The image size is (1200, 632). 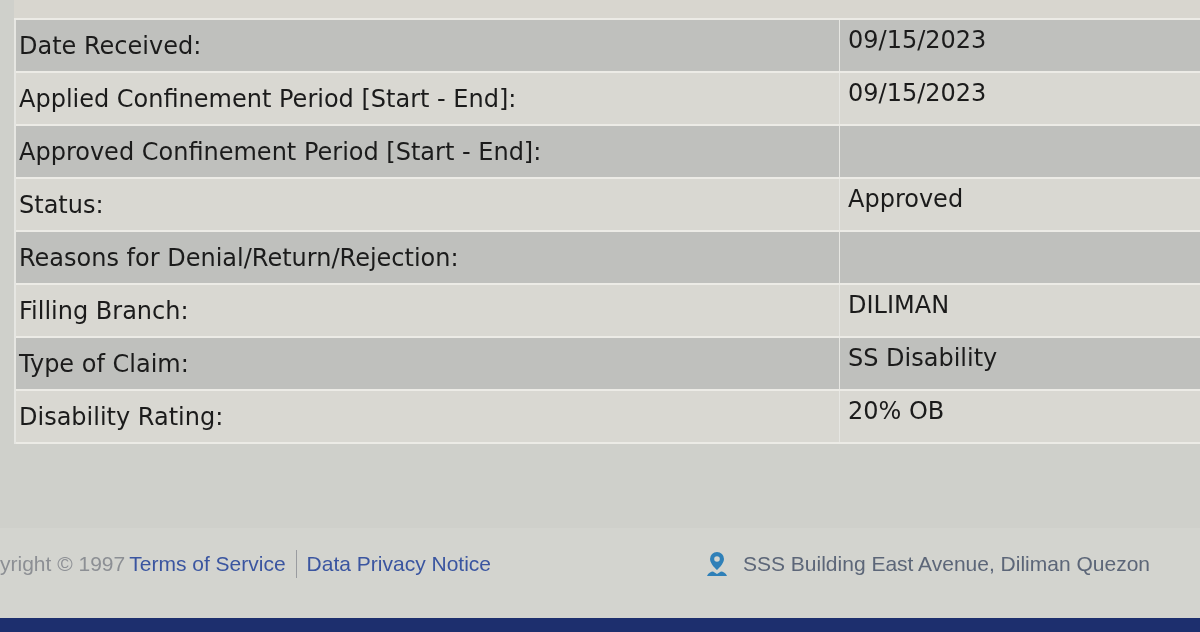 I want to click on footer-link: Data Privacy Notice, so click(x=398, y=564).